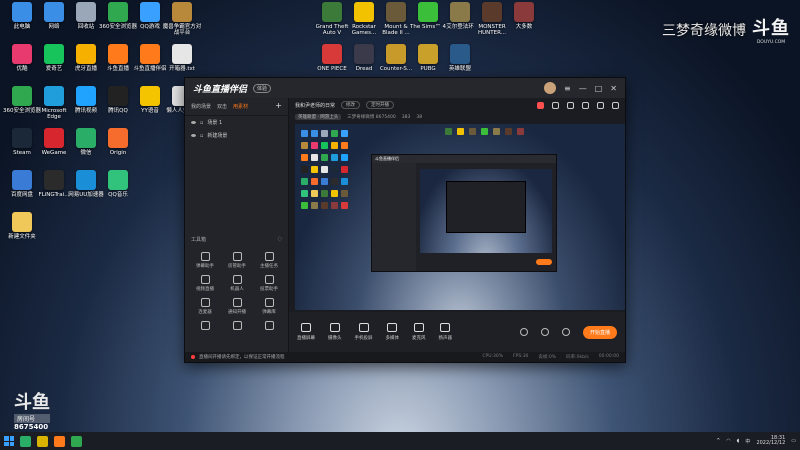  What do you see at coordinates (182, 58) in the screenshot?
I see `desktop-icon: 开箱器.txt` at bounding box center [182, 58].